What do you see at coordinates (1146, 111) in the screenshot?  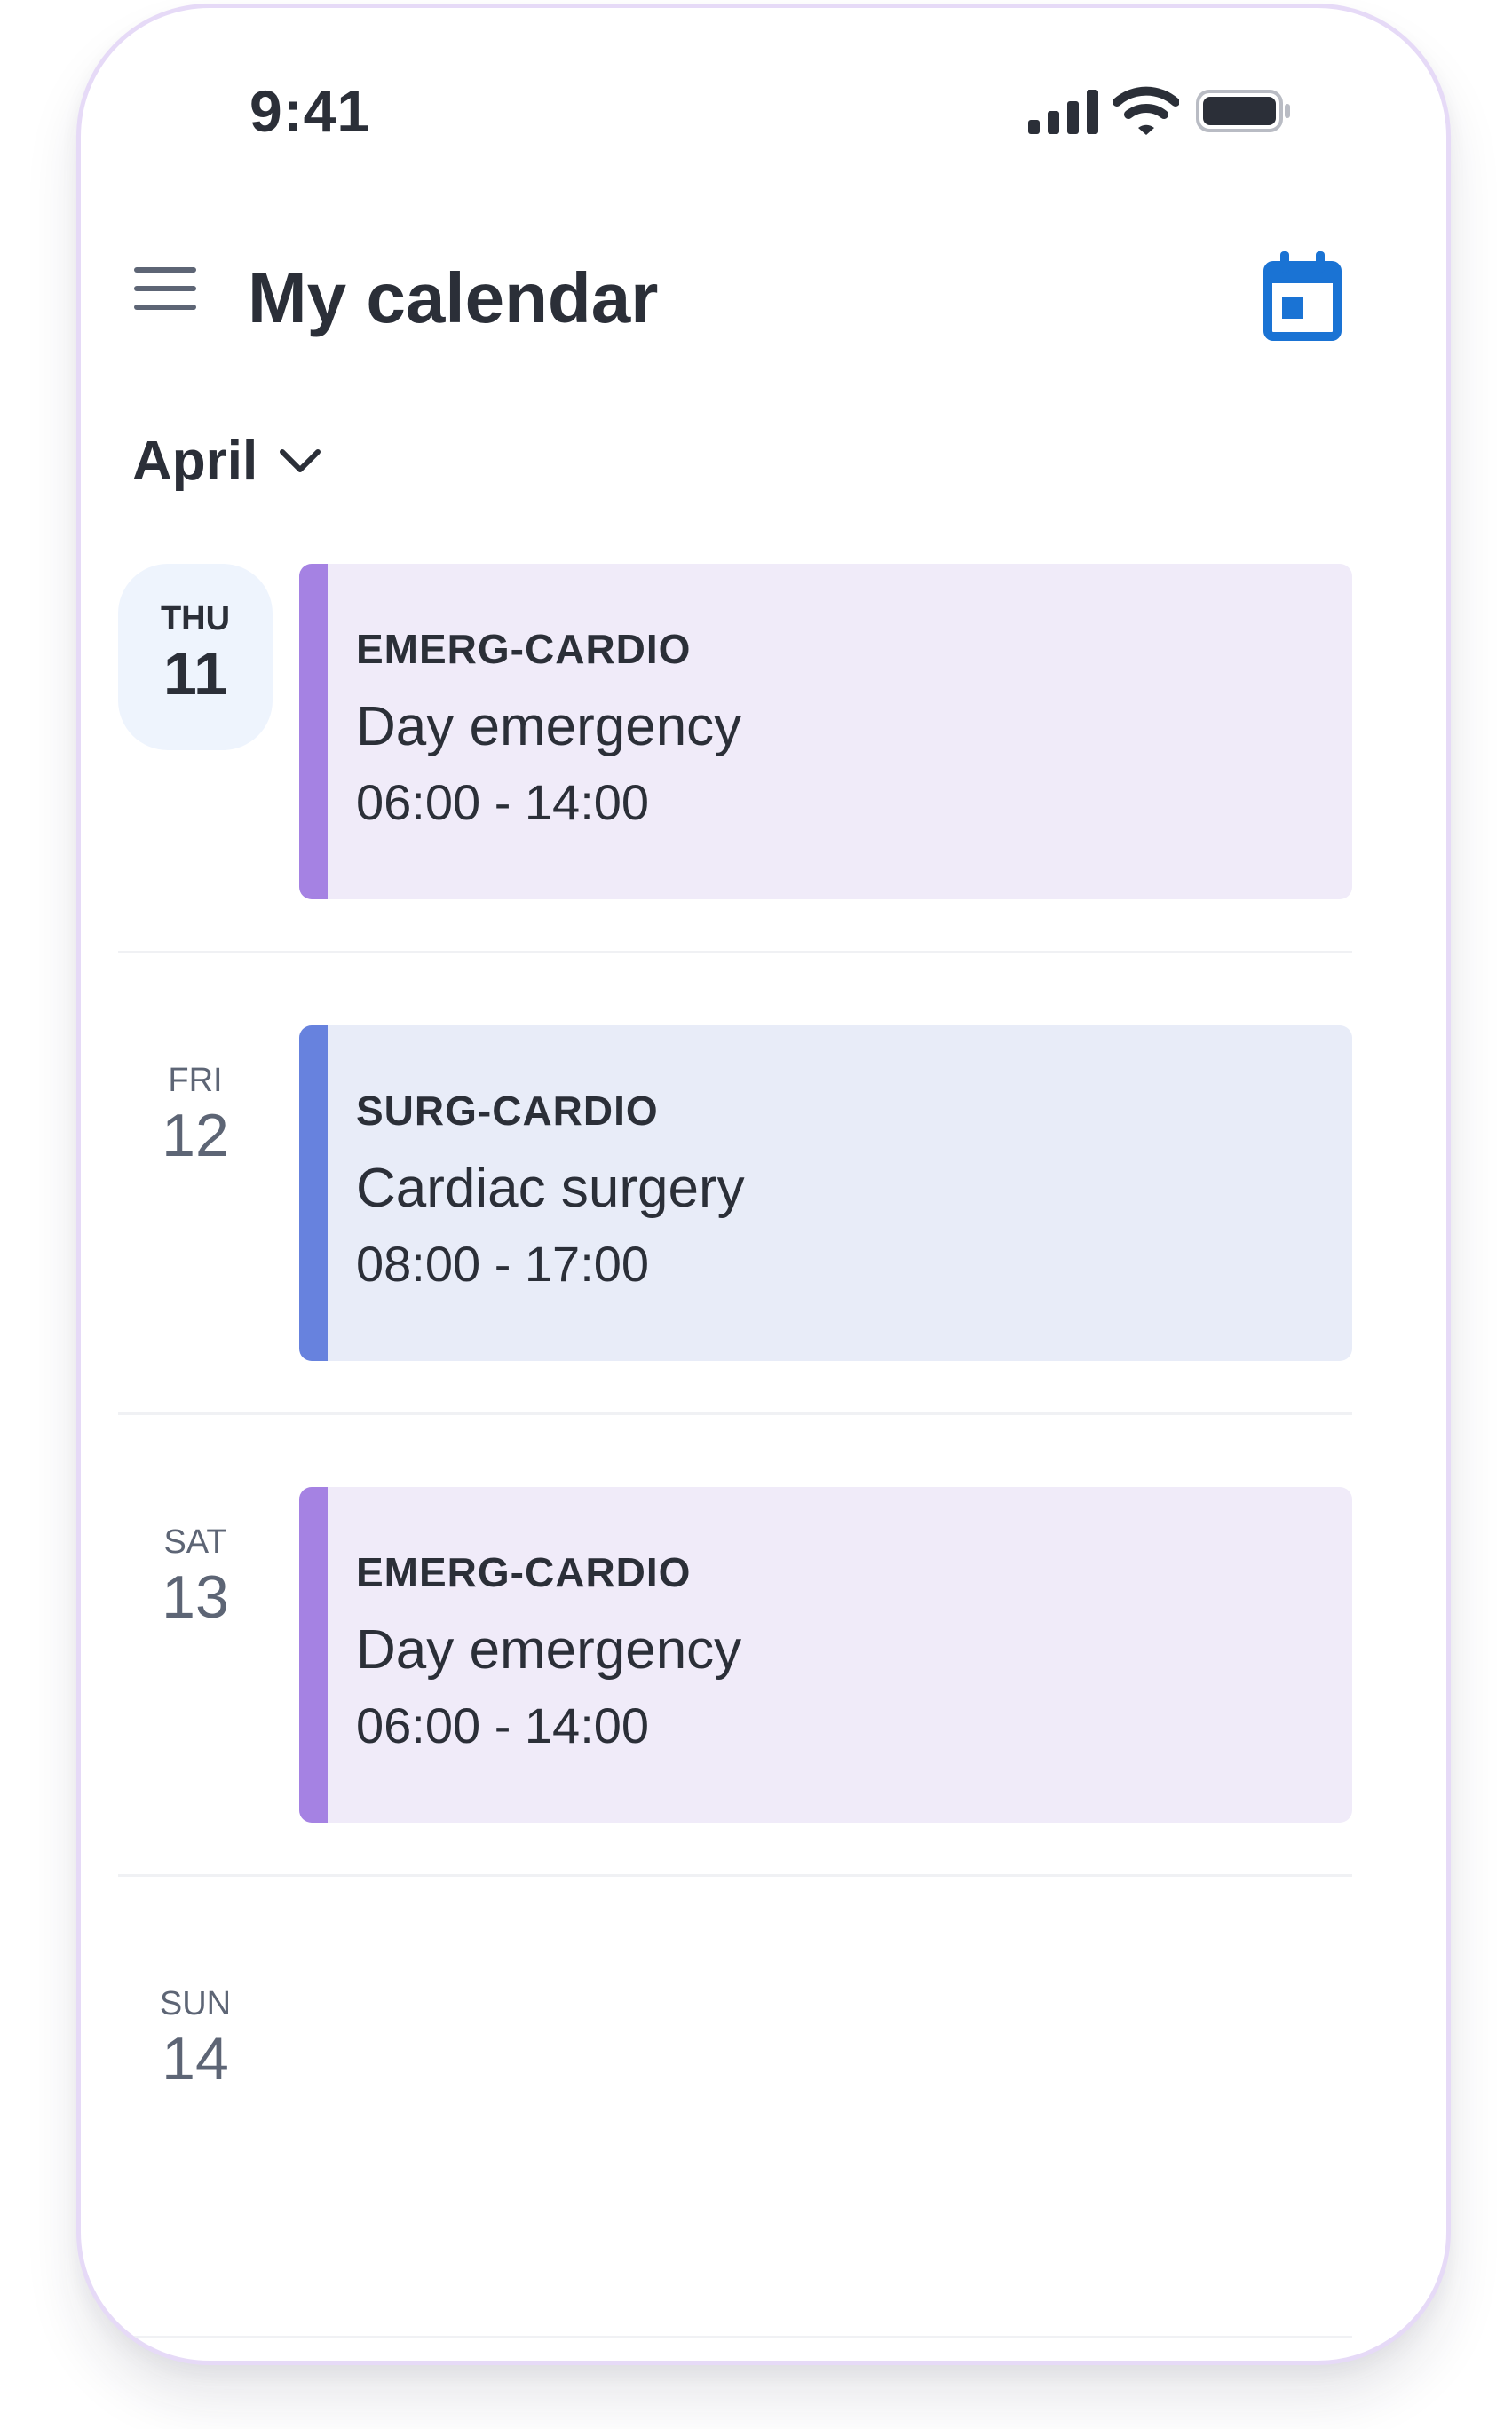 I see `wifi-icon` at bounding box center [1146, 111].